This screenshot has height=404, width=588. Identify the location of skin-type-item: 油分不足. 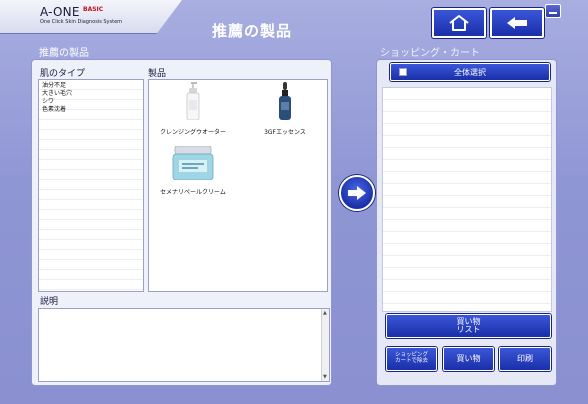
(54, 86).